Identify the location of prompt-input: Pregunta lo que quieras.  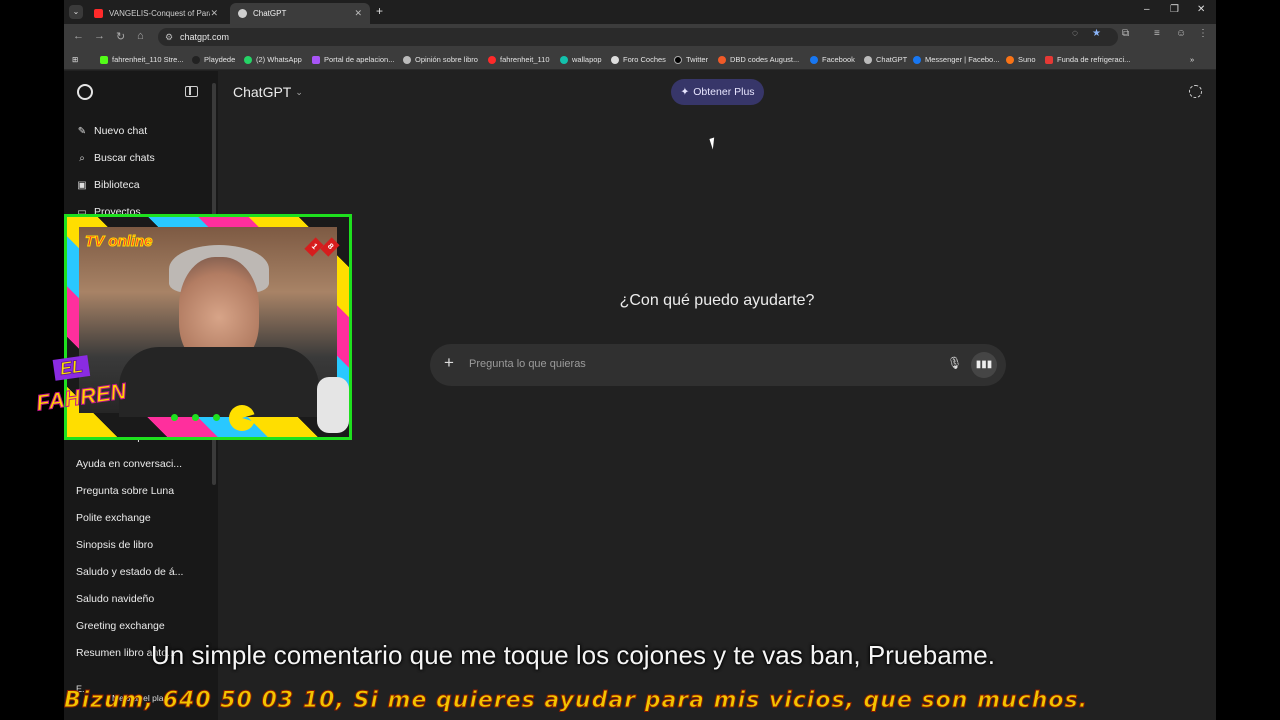
(527, 364).